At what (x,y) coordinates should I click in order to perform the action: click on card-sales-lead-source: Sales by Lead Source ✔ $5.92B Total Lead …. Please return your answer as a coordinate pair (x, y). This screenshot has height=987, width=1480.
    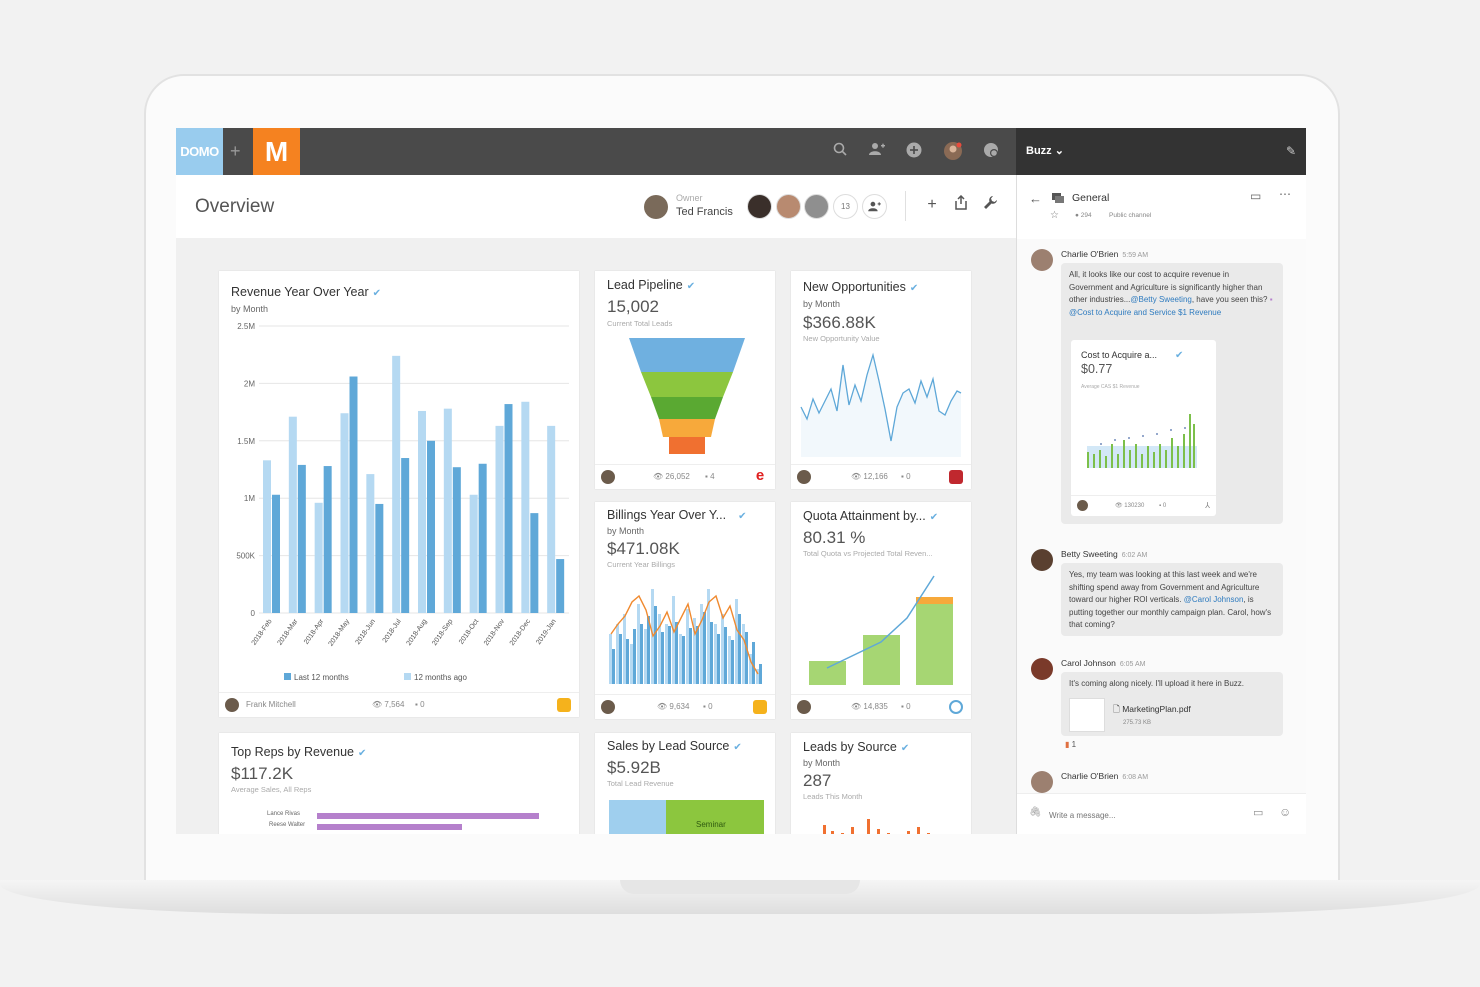
    Looking at the image, I should click on (685, 783).